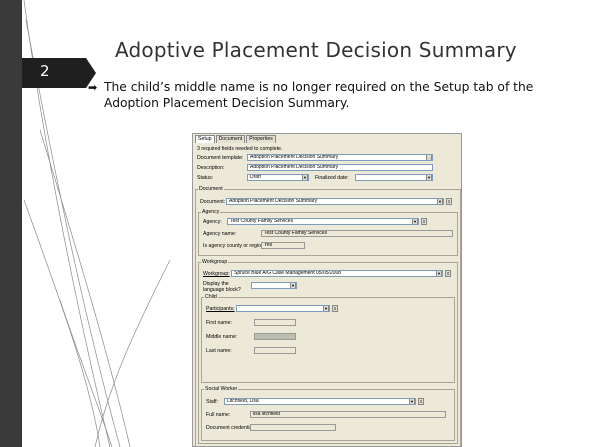 The width and height of the screenshot is (594, 447). What do you see at coordinates (215, 262) in the screenshot?
I see `workgroup-group-title: Workgroup` at bounding box center [215, 262].